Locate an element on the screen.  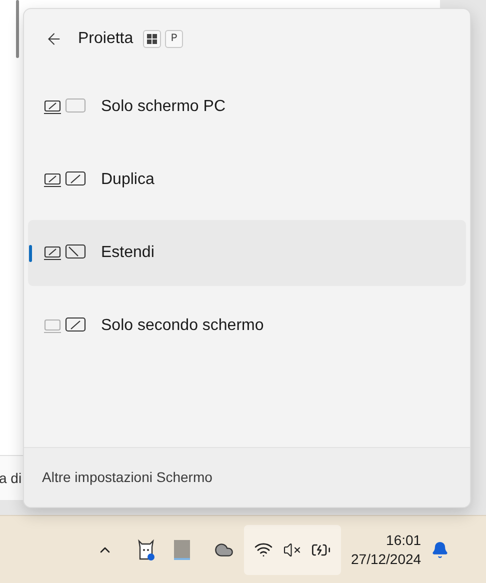
selection-indicator is located at coordinates (30, 253).